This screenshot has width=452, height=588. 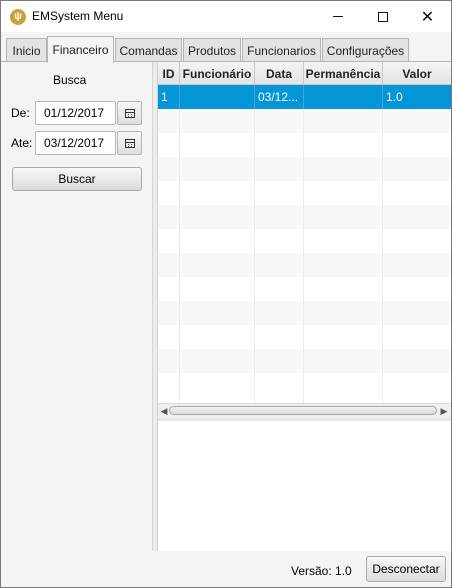 I want to click on search-button: Buscar, so click(x=77, y=179).